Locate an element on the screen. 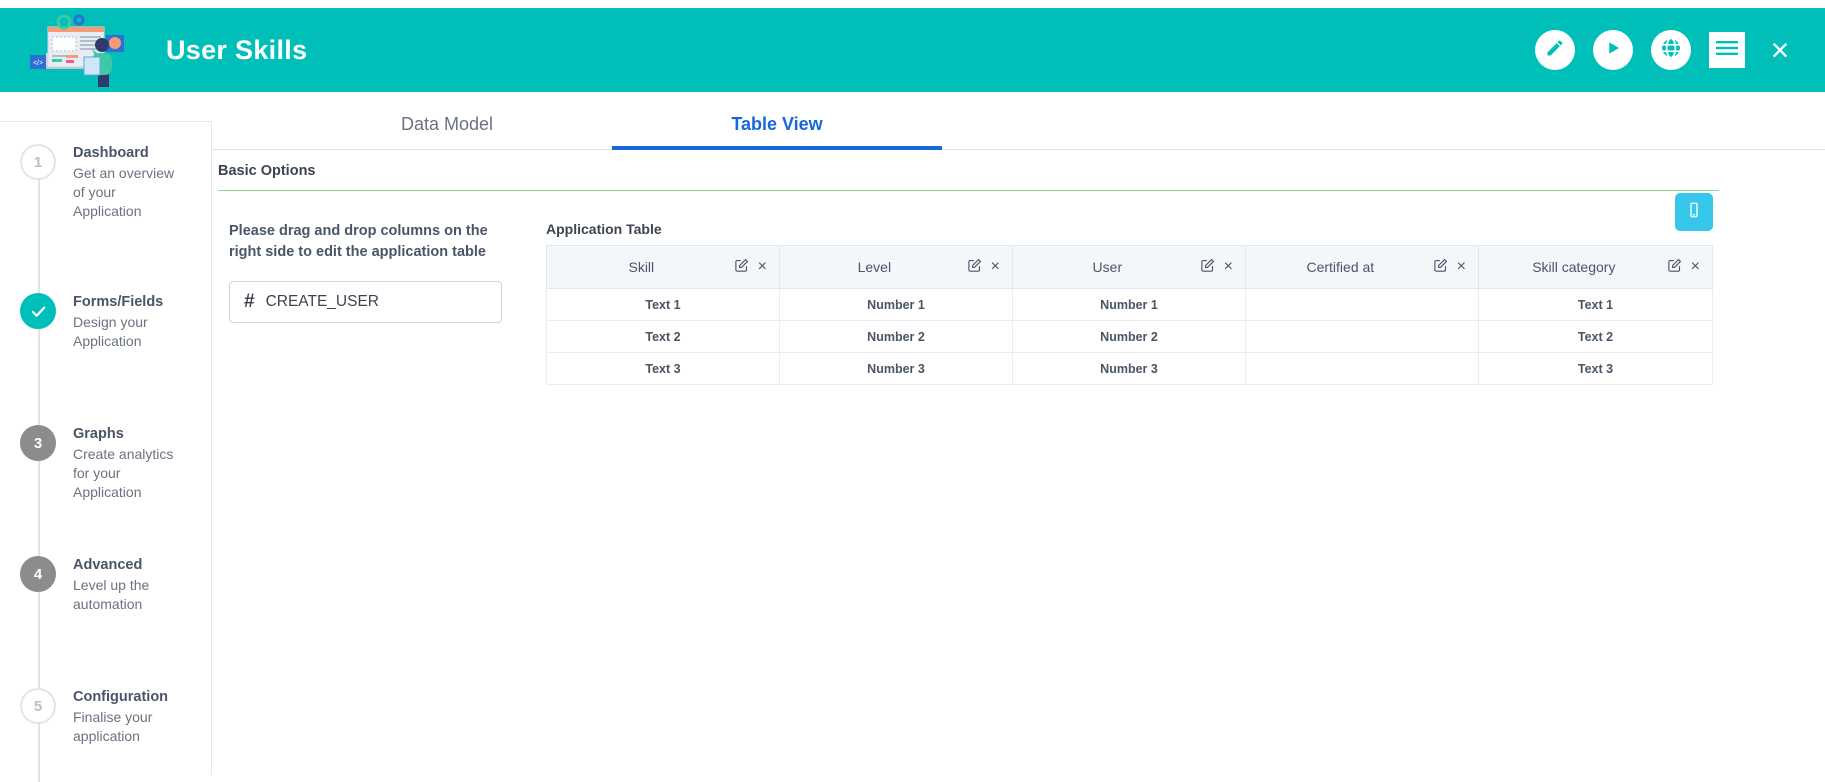 Image resolution: width=1825 pixels, height=782 pixels. step-title-advanced: Advanced is located at coordinates (108, 565).